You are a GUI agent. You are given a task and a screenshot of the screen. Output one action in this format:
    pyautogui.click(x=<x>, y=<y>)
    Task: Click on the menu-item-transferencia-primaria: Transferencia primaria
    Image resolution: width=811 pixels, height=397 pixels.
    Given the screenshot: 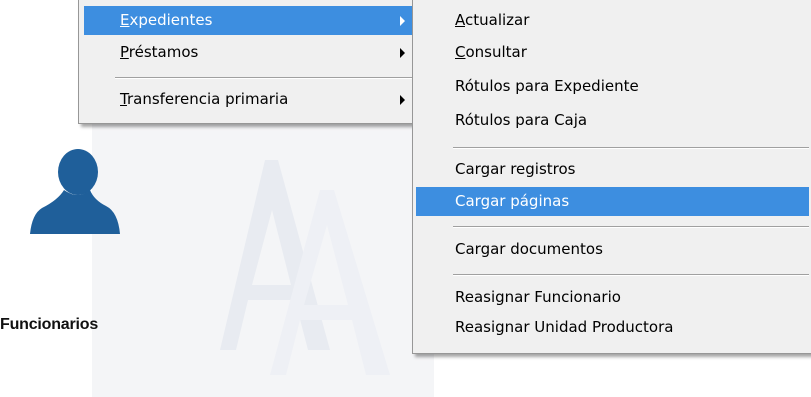 What is the action you would take?
    pyautogui.click(x=249, y=99)
    